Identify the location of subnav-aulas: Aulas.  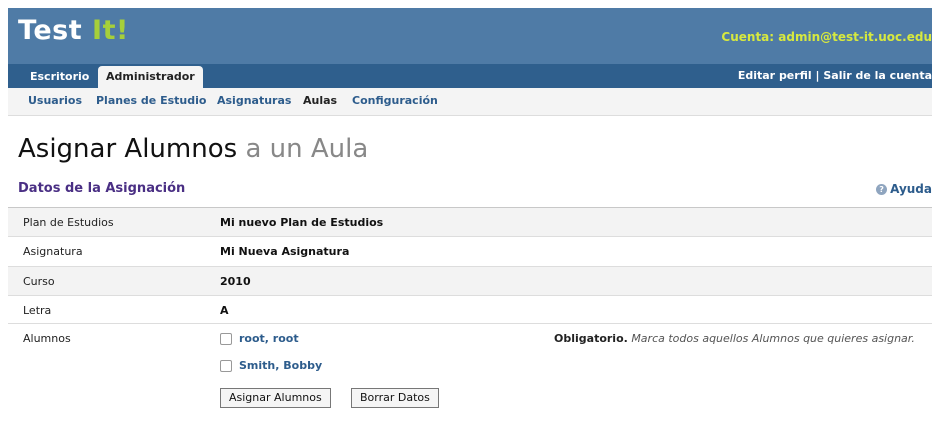
(320, 100).